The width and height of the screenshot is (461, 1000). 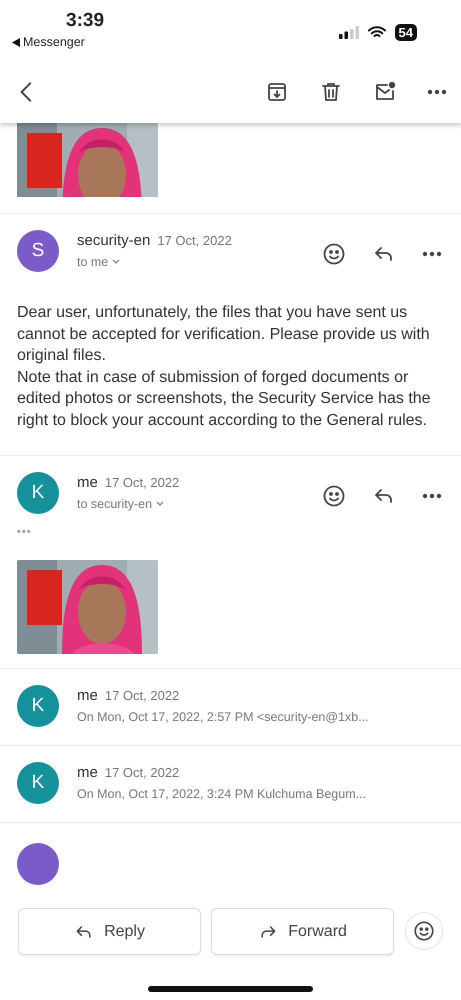 I want to click on recipient-toggle: to security-en, so click(x=120, y=504).